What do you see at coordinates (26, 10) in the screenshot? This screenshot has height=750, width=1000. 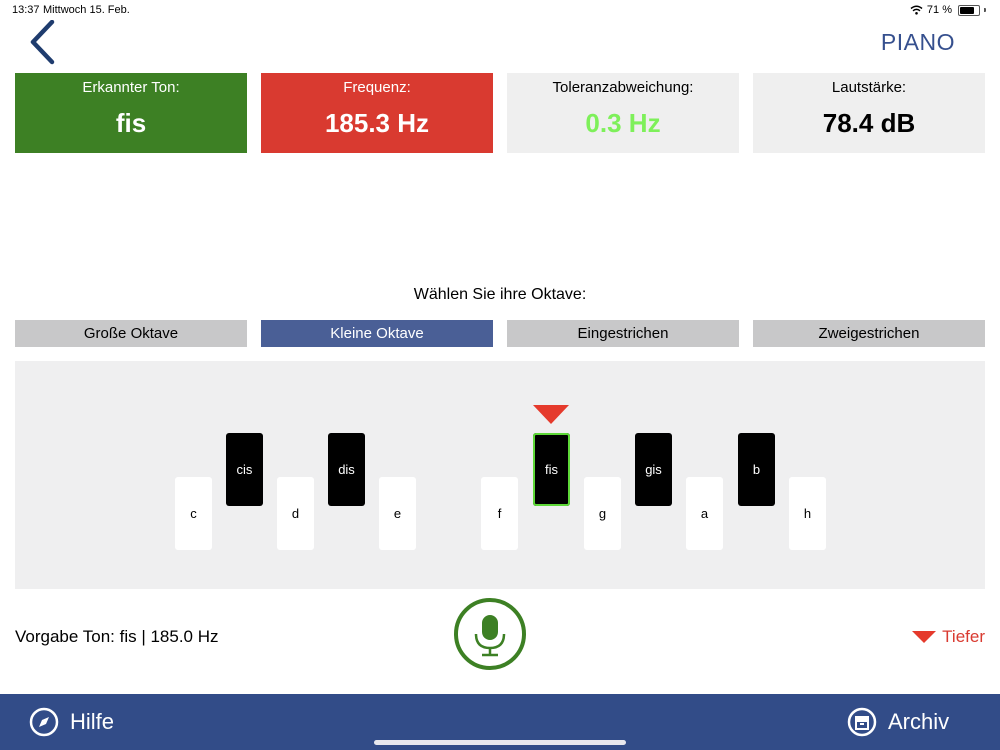 I see `status-time: 13:37` at bounding box center [26, 10].